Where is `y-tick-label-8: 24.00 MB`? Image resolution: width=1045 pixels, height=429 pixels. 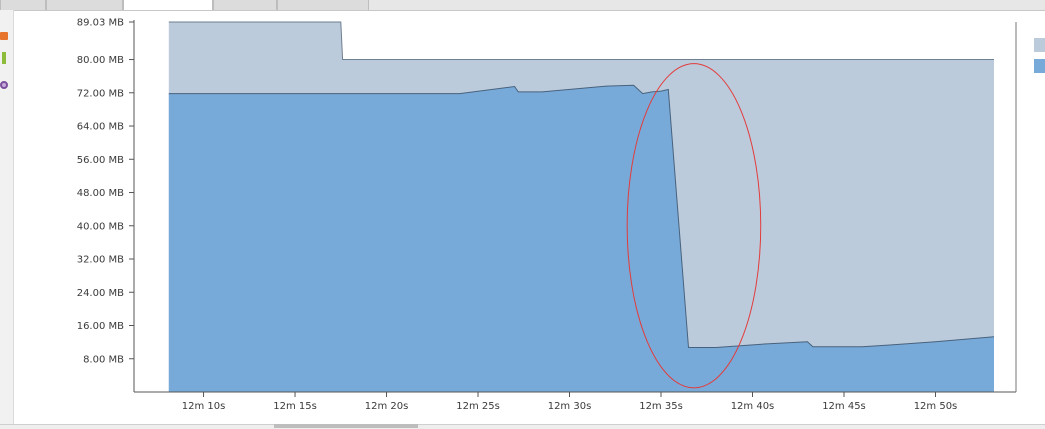
y-tick-label-8: 24.00 MB is located at coordinates (100, 293).